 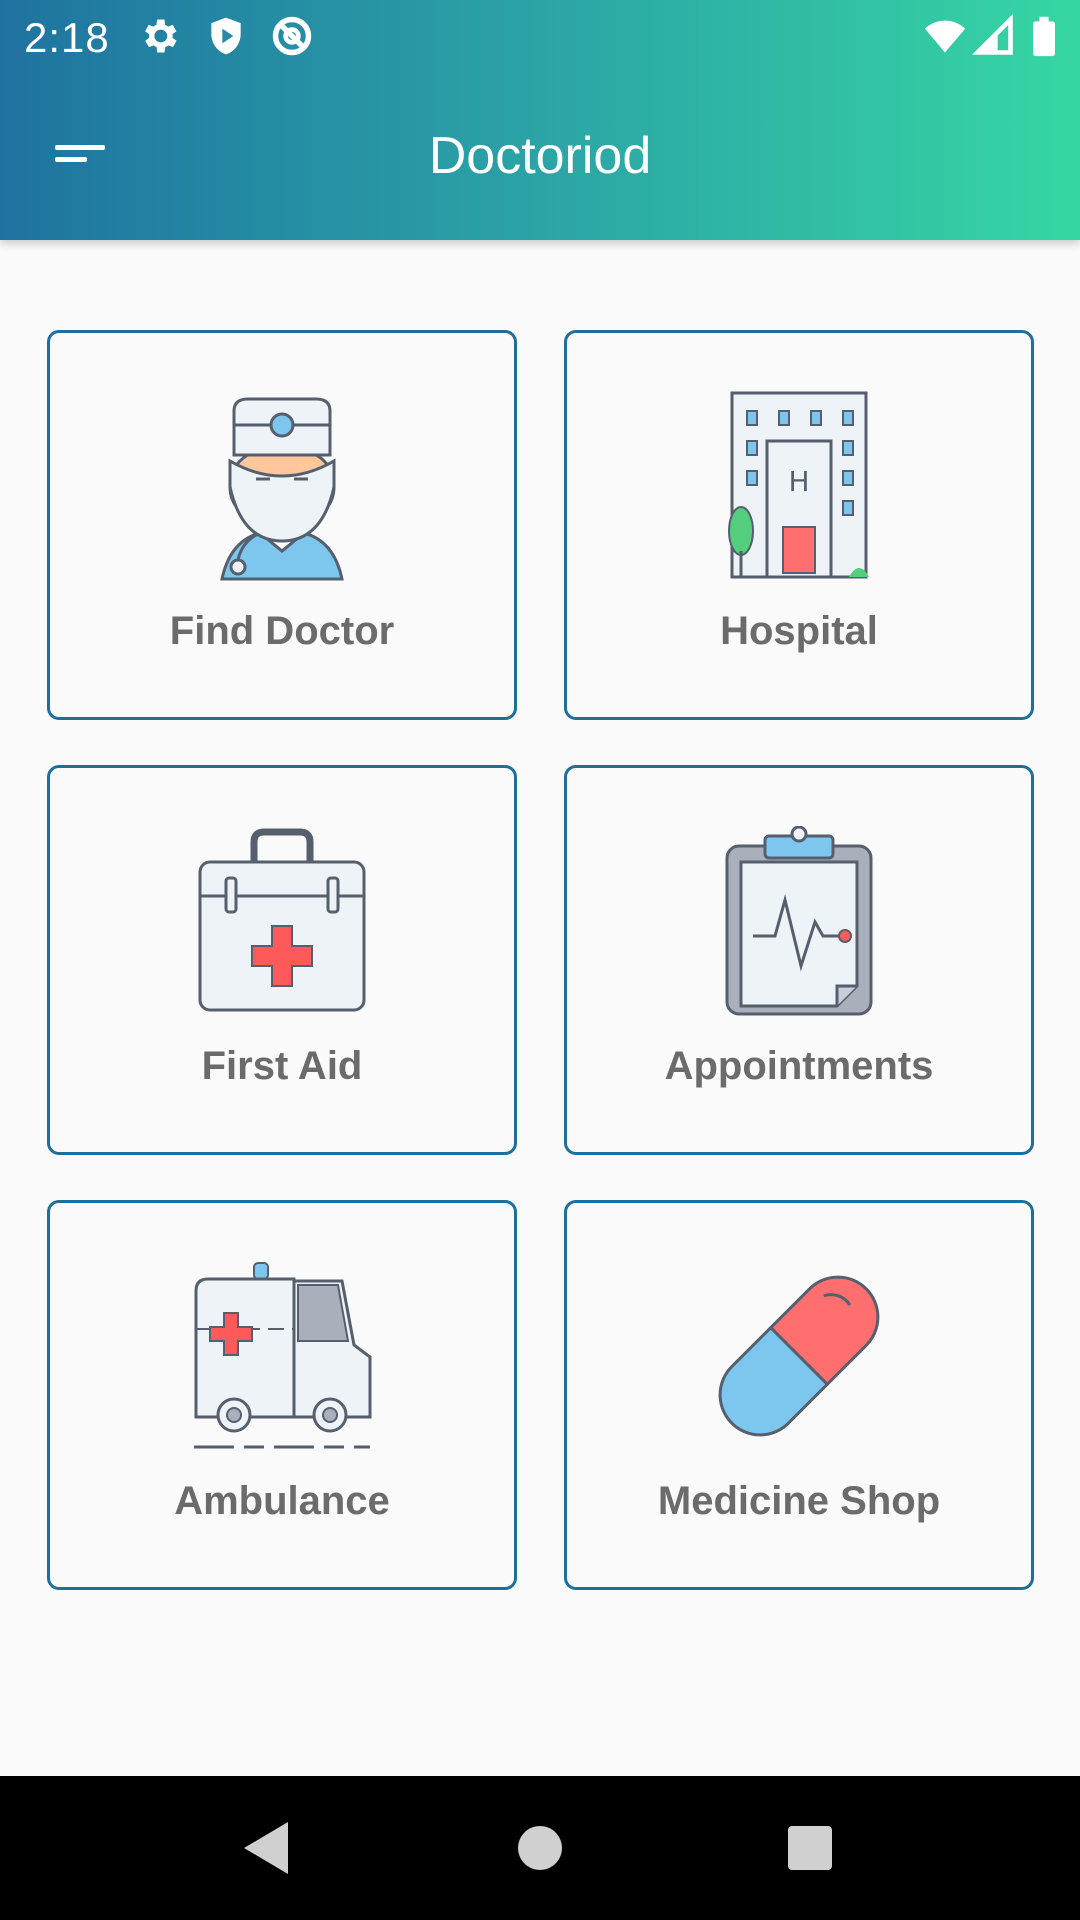 I want to click on medicine-shop-card: Medicine Shop, so click(x=799, y=1395).